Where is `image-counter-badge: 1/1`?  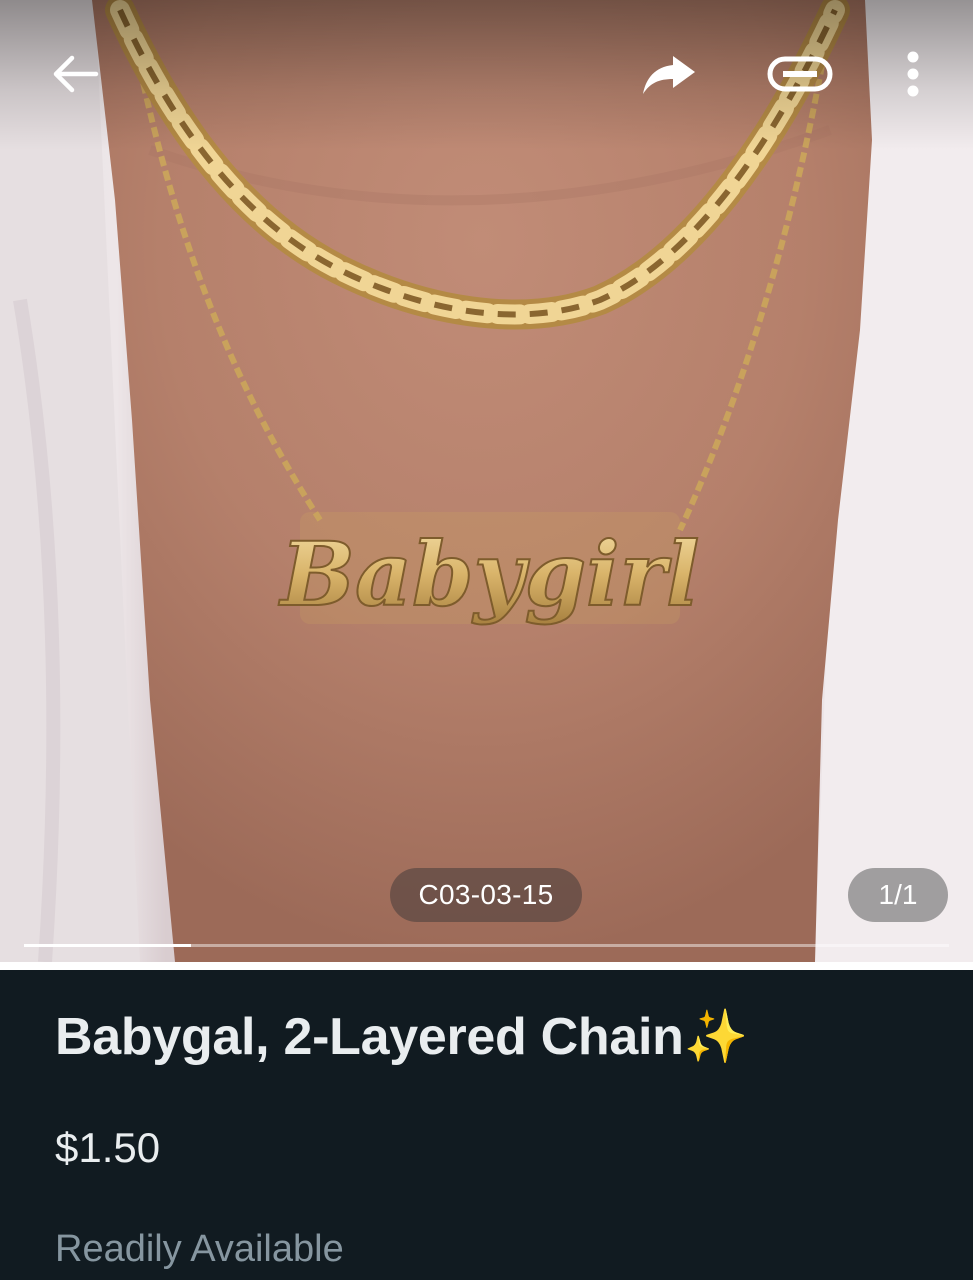
image-counter-badge: 1/1 is located at coordinates (898, 895).